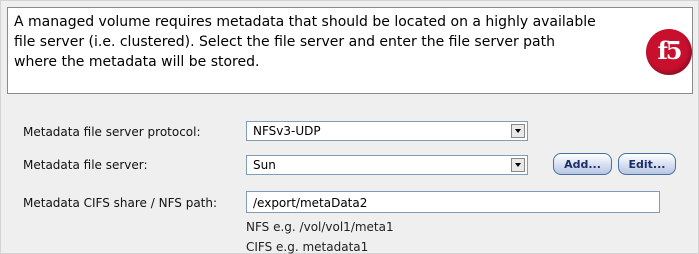 This screenshot has width=699, height=254. Describe the element at coordinates (387, 131) in the screenshot. I see `protocol-select: NFSv3-UDP` at that location.